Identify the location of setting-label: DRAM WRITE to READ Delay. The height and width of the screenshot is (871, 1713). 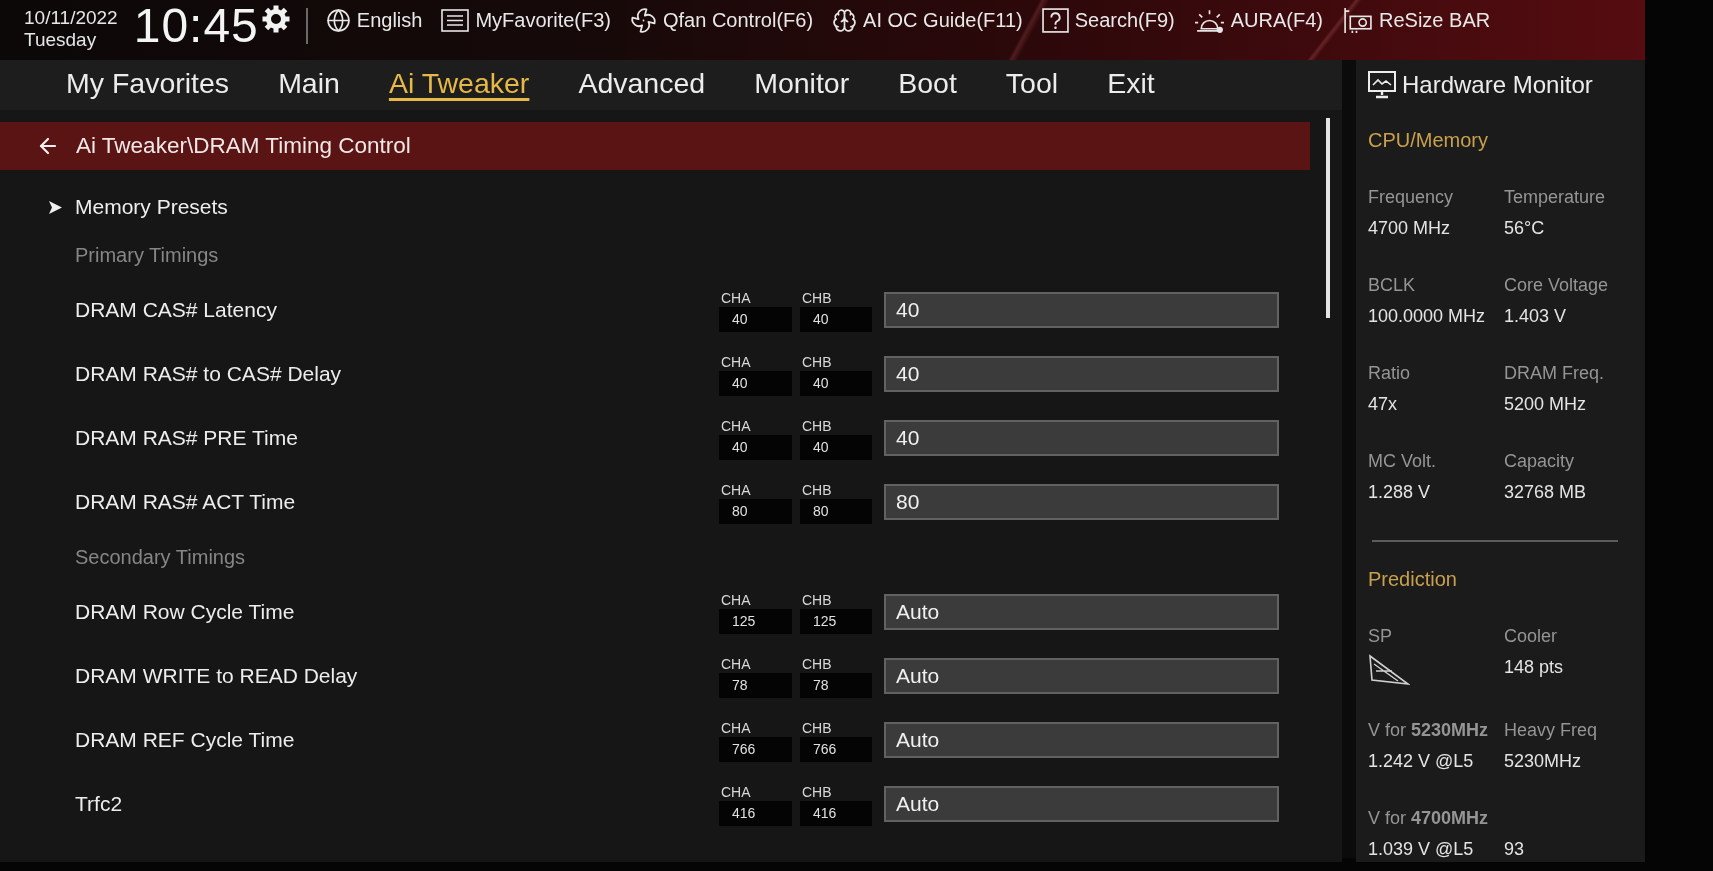
(216, 676).